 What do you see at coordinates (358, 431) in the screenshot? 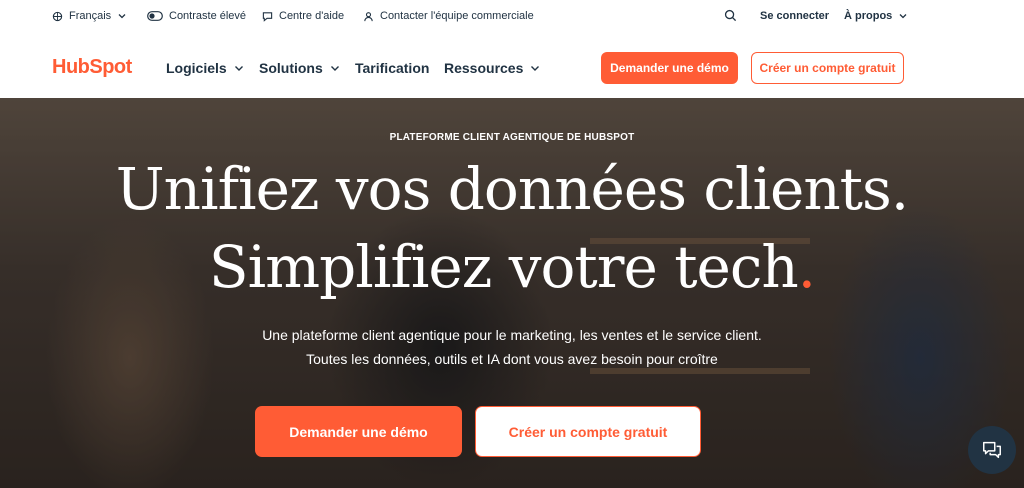
I see `hero-demo-button: Demander une démo` at bounding box center [358, 431].